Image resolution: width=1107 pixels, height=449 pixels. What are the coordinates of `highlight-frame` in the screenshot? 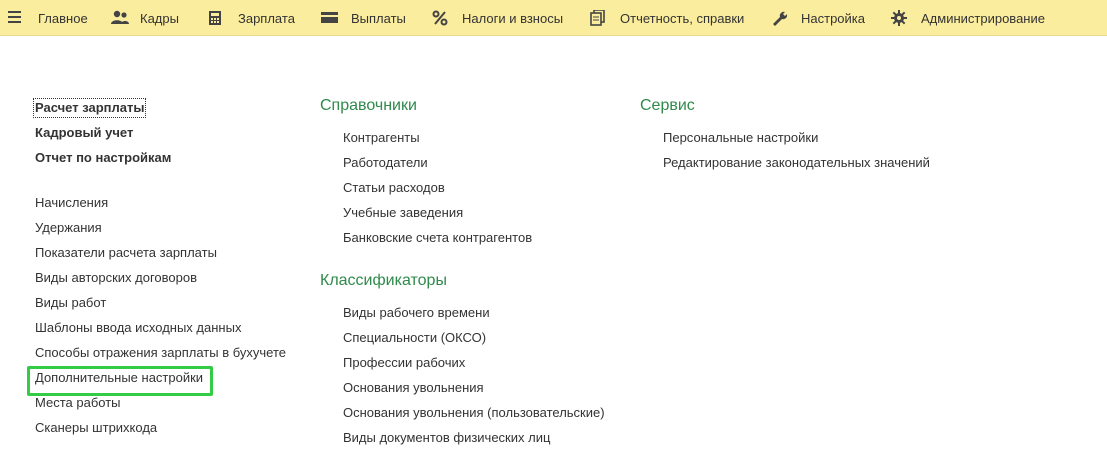 It's located at (120, 381).